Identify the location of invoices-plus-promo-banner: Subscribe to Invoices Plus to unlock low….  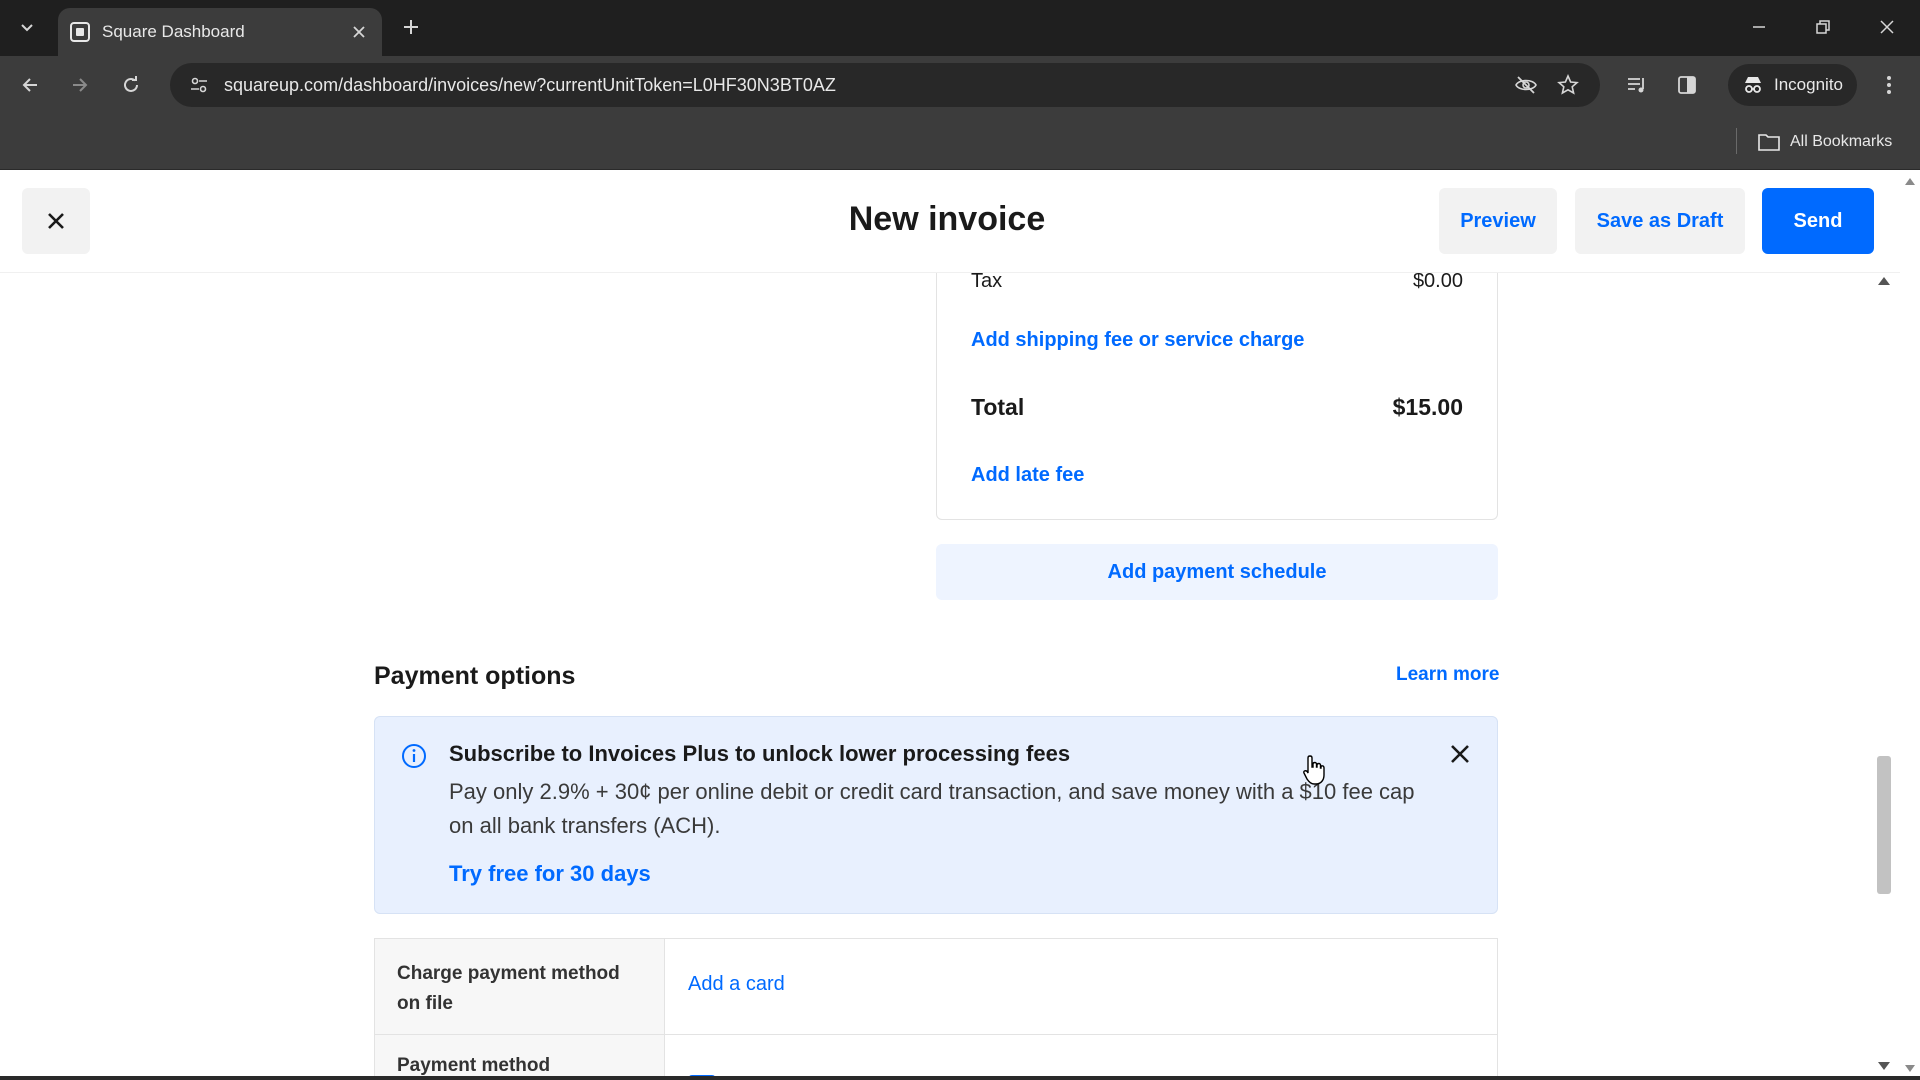
(936, 815).